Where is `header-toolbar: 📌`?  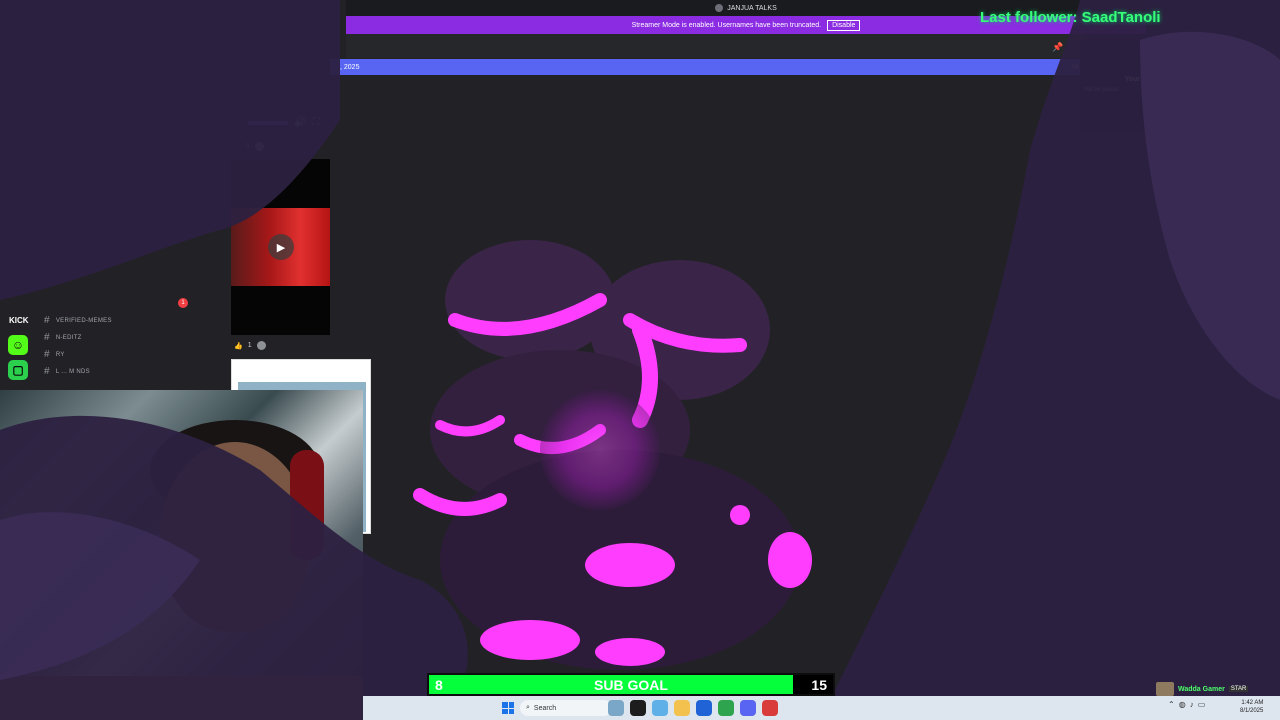
header-toolbar: 📌 is located at coordinates (1057, 47).